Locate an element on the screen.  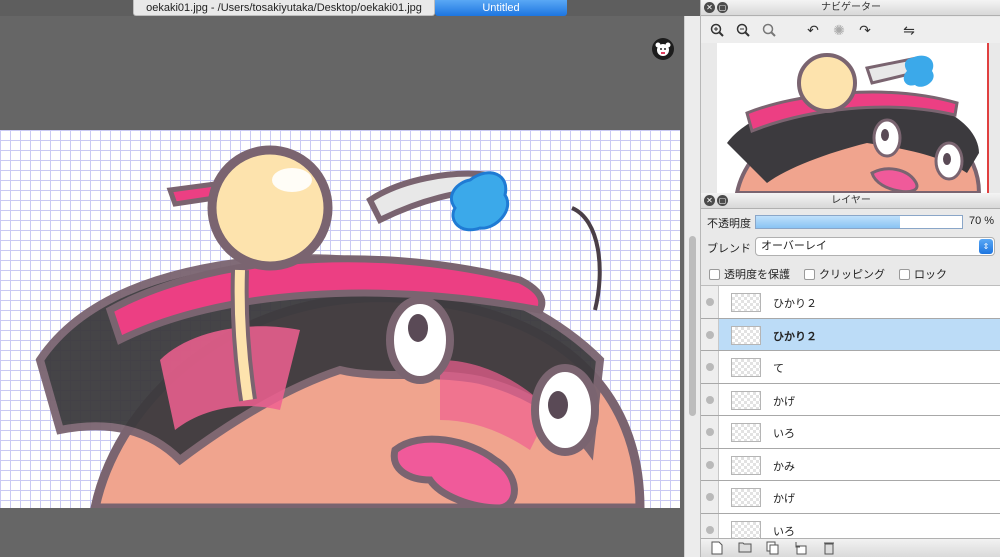
duplicate-layer-icon is located at coordinates (773, 548).